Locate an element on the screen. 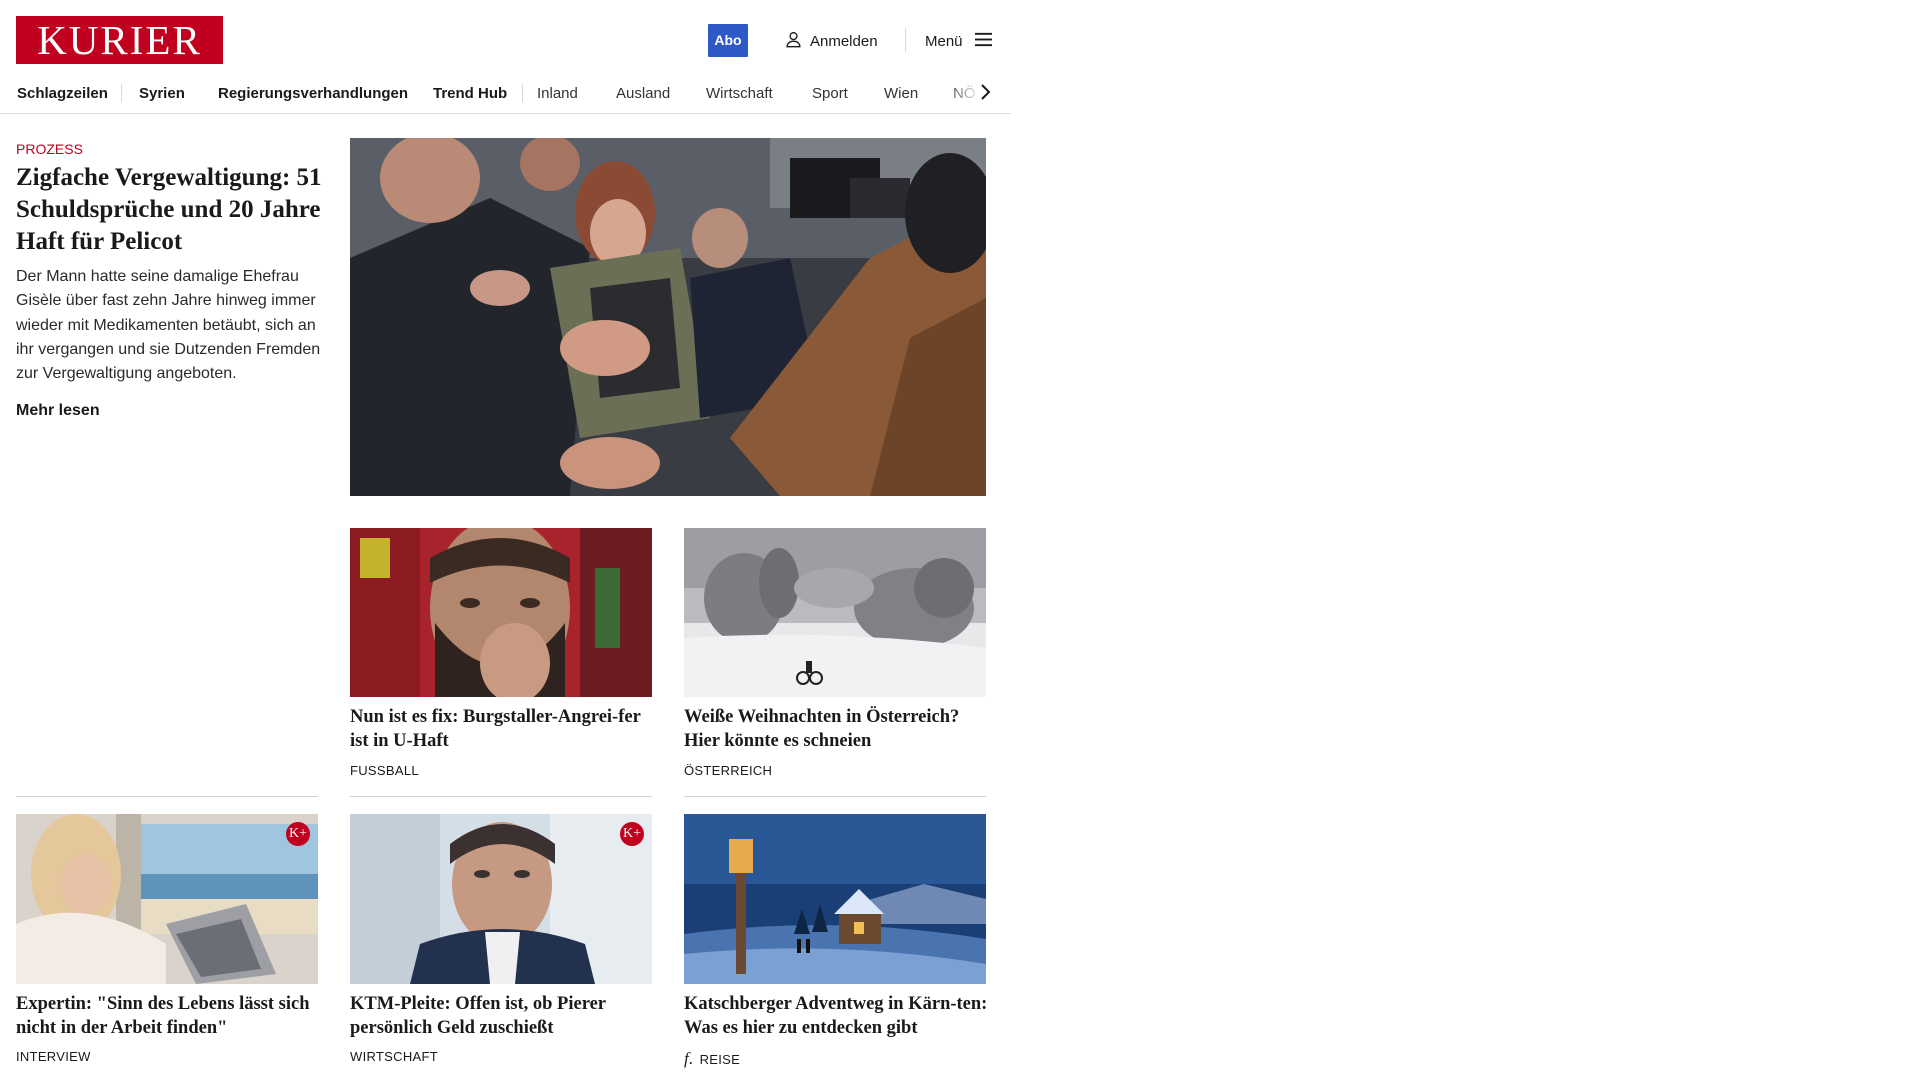 This screenshot has width=1920, height=1080. sponsor-mark: f. is located at coordinates (689, 1058).